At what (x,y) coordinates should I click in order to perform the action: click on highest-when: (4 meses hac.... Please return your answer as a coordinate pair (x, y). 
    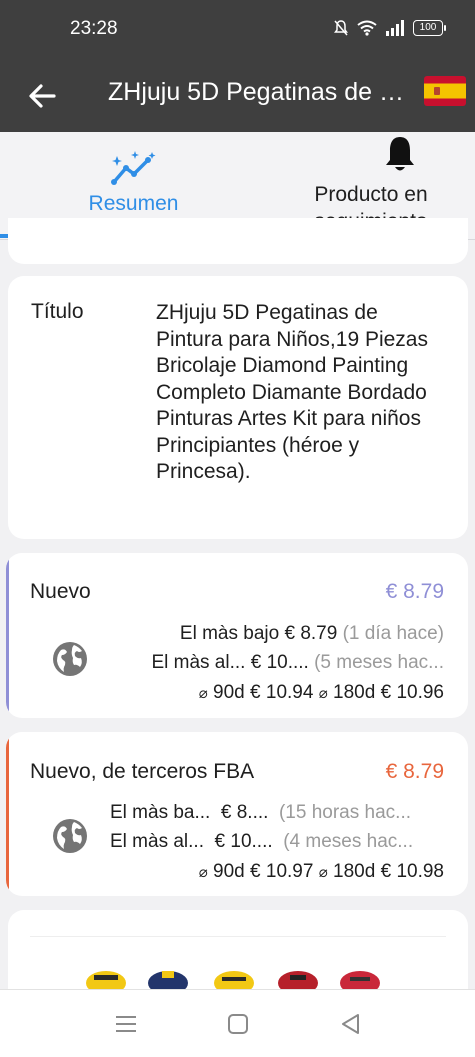
    Looking at the image, I should click on (348, 841).